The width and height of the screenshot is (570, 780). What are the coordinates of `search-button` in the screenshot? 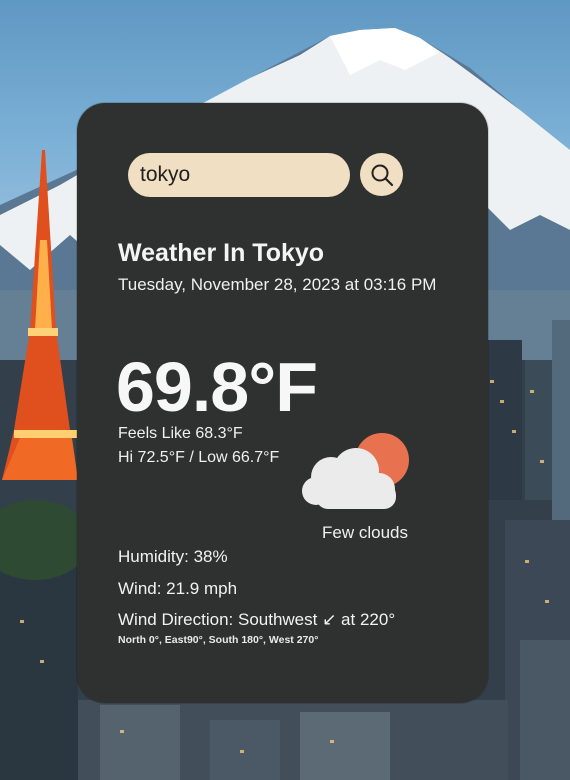 It's located at (381, 174).